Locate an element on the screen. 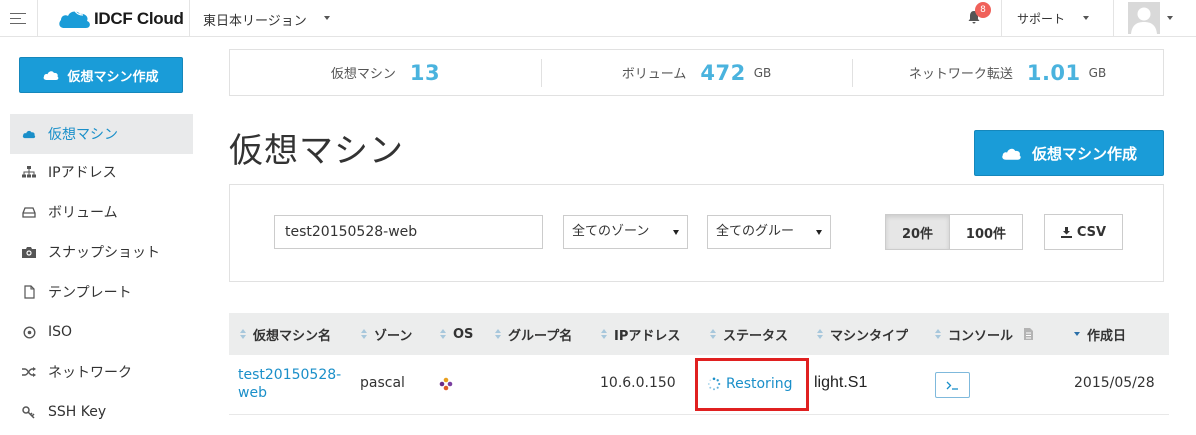 Image resolution: width=1196 pixels, height=435 pixels. vm-name-link: test20150528- web is located at coordinates (289, 384).